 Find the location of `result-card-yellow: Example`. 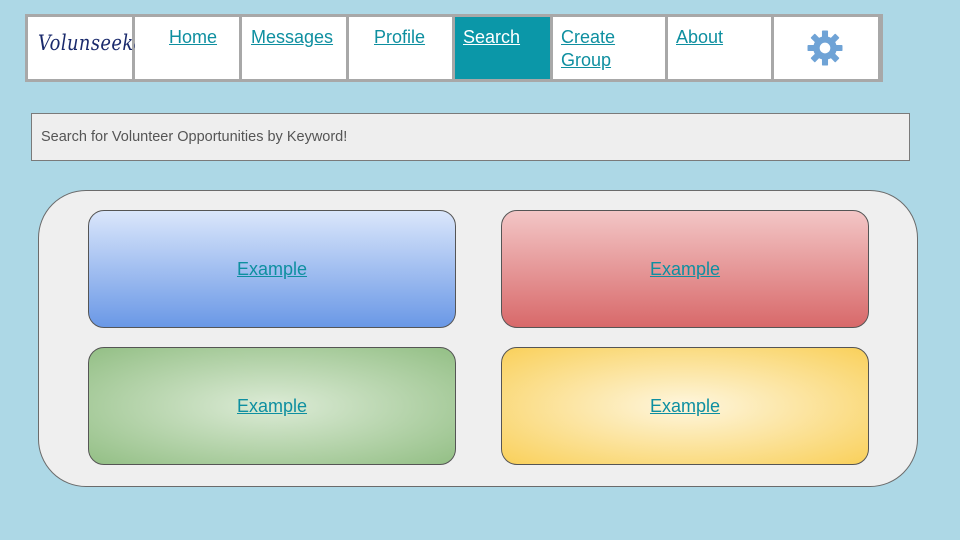

result-card-yellow: Example is located at coordinates (685, 406).